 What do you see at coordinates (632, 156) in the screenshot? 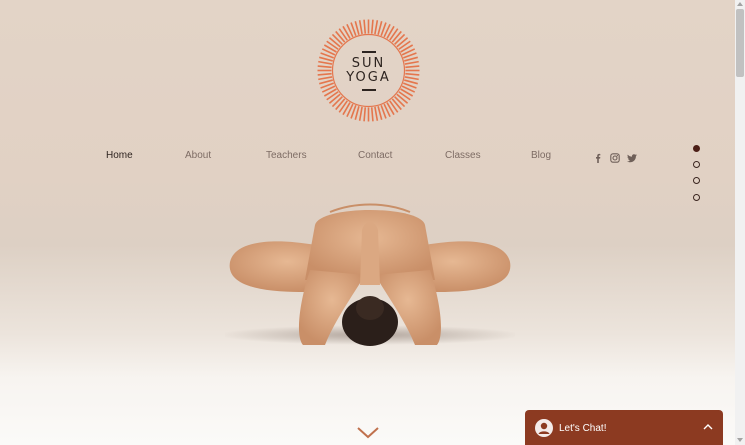
I see `twitter-icon` at bounding box center [632, 156].